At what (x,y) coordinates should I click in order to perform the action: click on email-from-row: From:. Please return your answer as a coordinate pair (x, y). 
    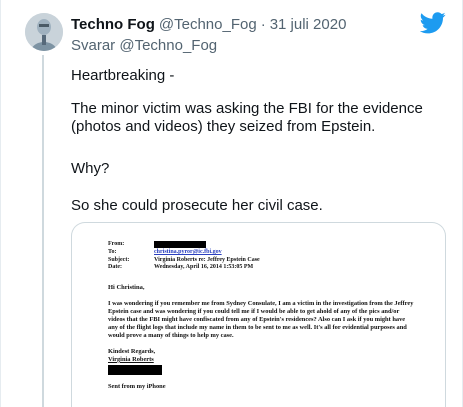
    Looking at the image, I should click on (273, 245).